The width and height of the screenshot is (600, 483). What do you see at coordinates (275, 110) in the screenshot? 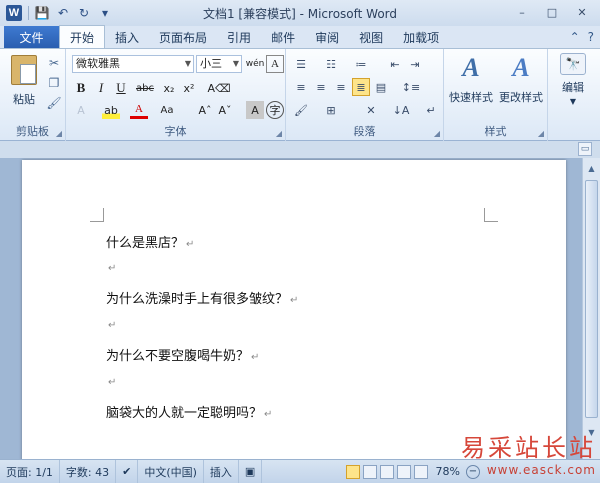
I see `enclose-characters-icon: 字` at bounding box center [275, 110].